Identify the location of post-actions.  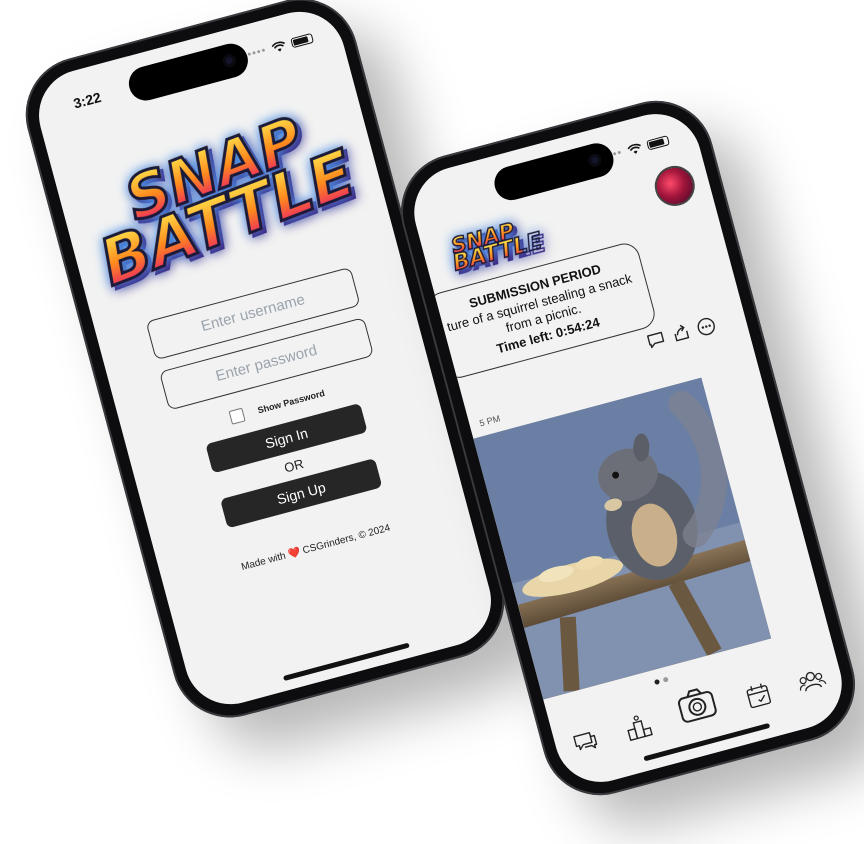
(681, 333).